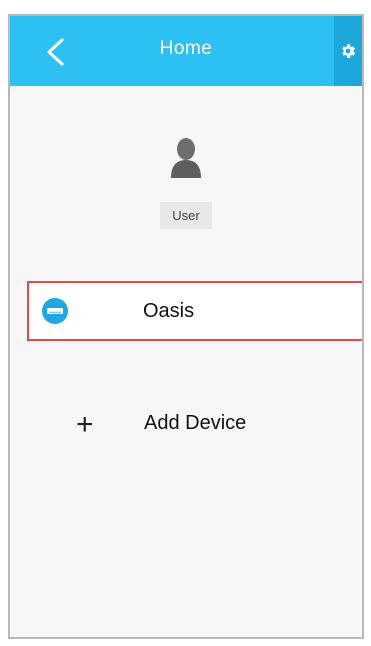  Describe the element at coordinates (186, 181) in the screenshot. I see `user-profile: User` at that location.